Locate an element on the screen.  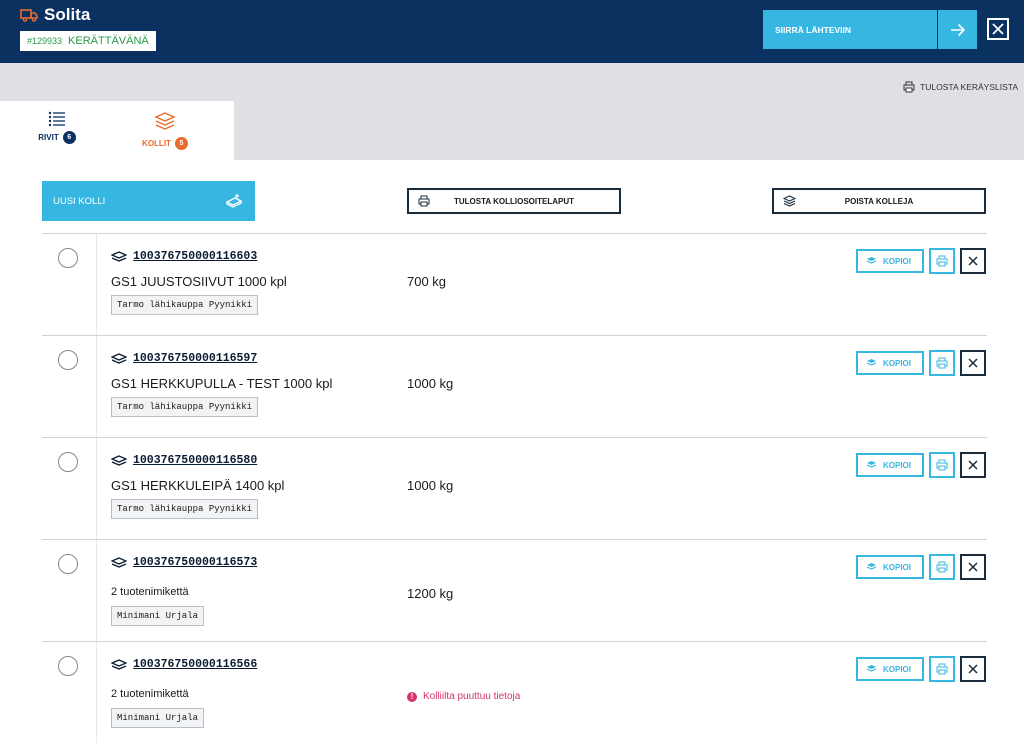
truck-icon is located at coordinates (29, 15).